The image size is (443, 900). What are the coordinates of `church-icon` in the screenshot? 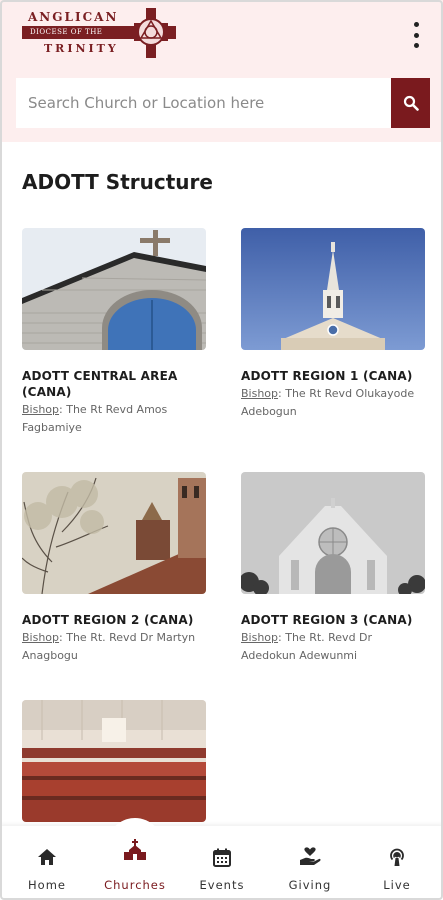 It's located at (135, 849).